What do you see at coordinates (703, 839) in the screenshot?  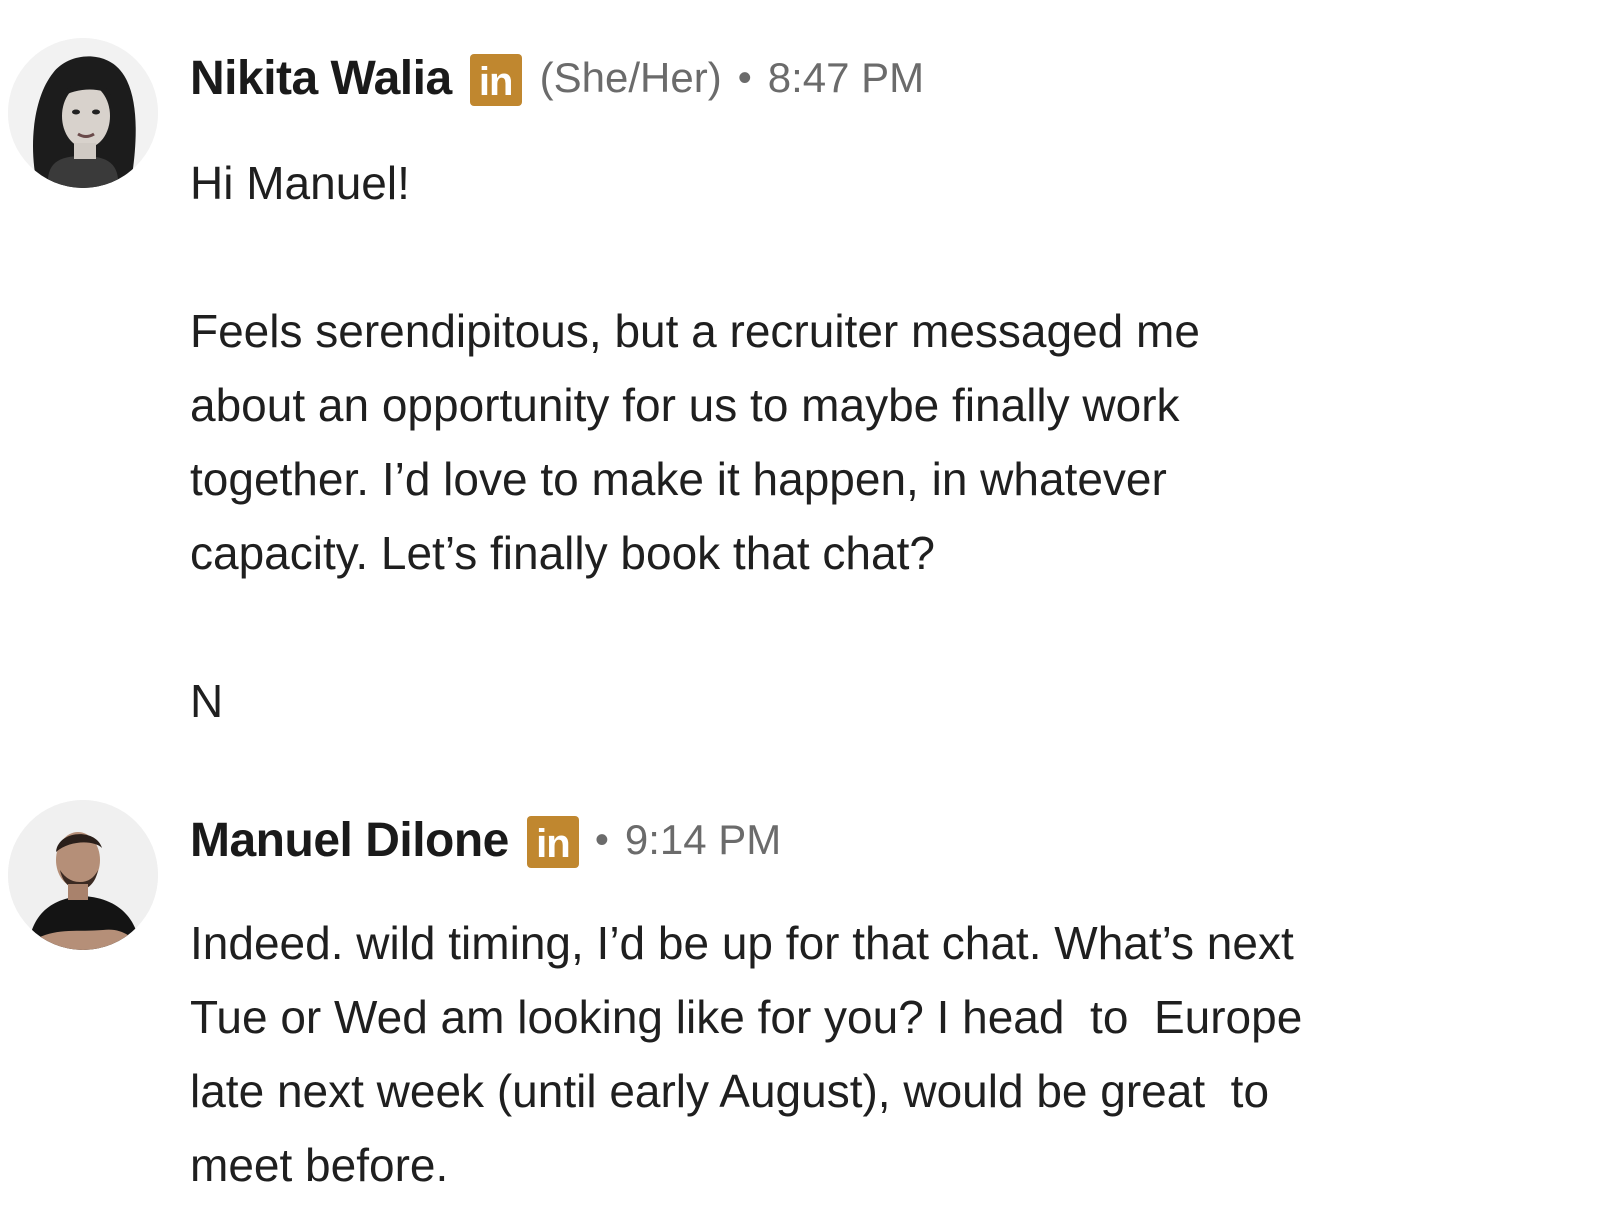 I see `message-timestamp: 9:14 PM` at bounding box center [703, 839].